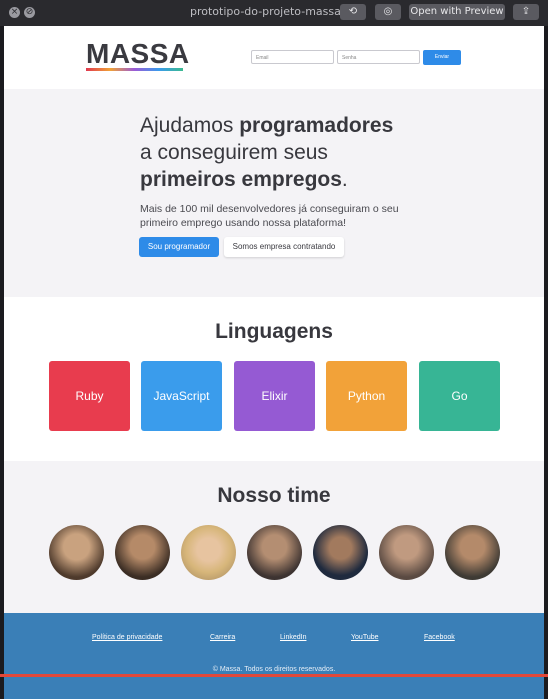 The height and width of the screenshot is (699, 548). I want to click on footer-link-facebook: Facebook, so click(439, 637).